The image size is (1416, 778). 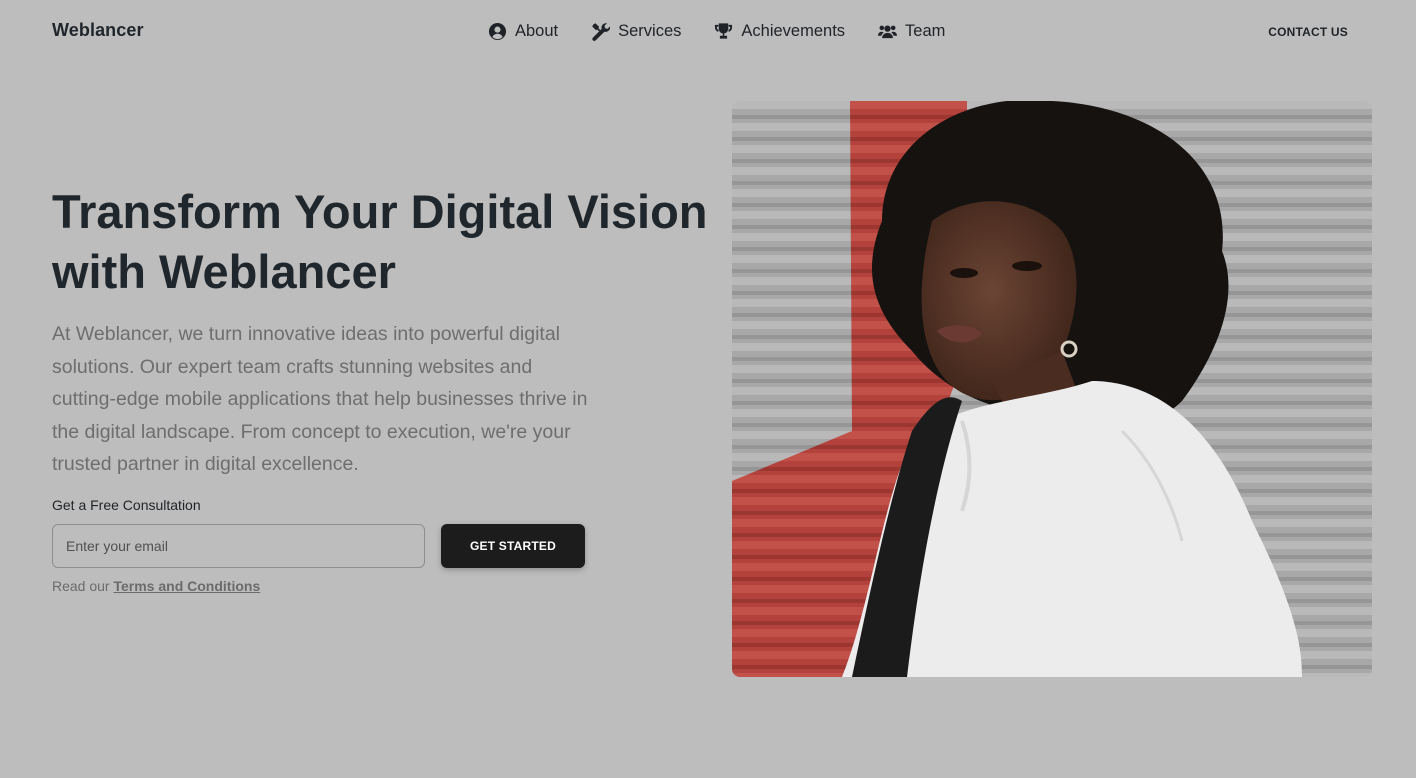 I want to click on nav-item-about: About, so click(x=523, y=31).